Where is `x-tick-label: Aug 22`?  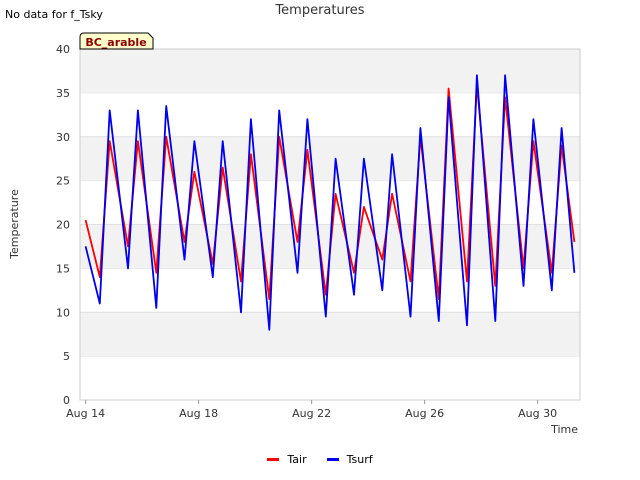
x-tick-label: Aug 22 is located at coordinates (311, 413).